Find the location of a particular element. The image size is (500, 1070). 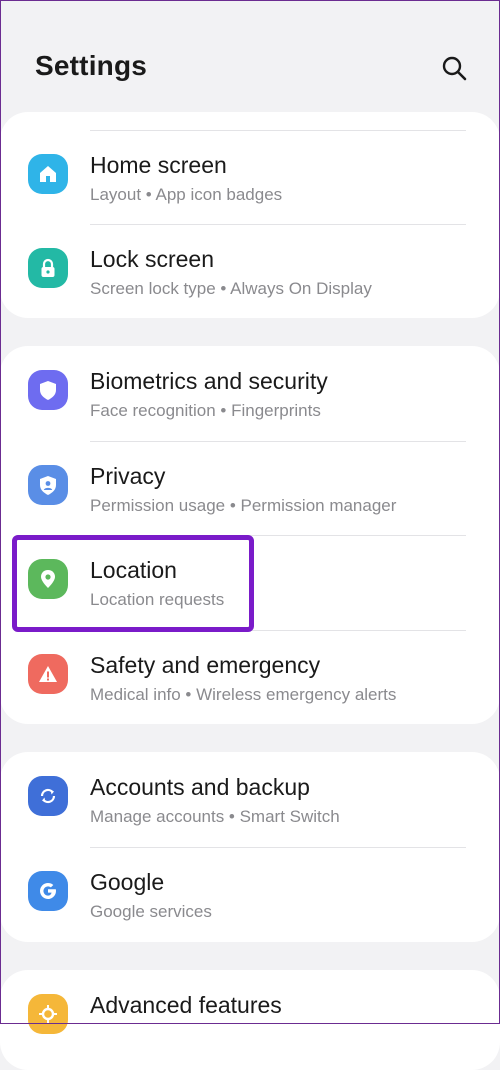

home-icon is located at coordinates (48, 174).